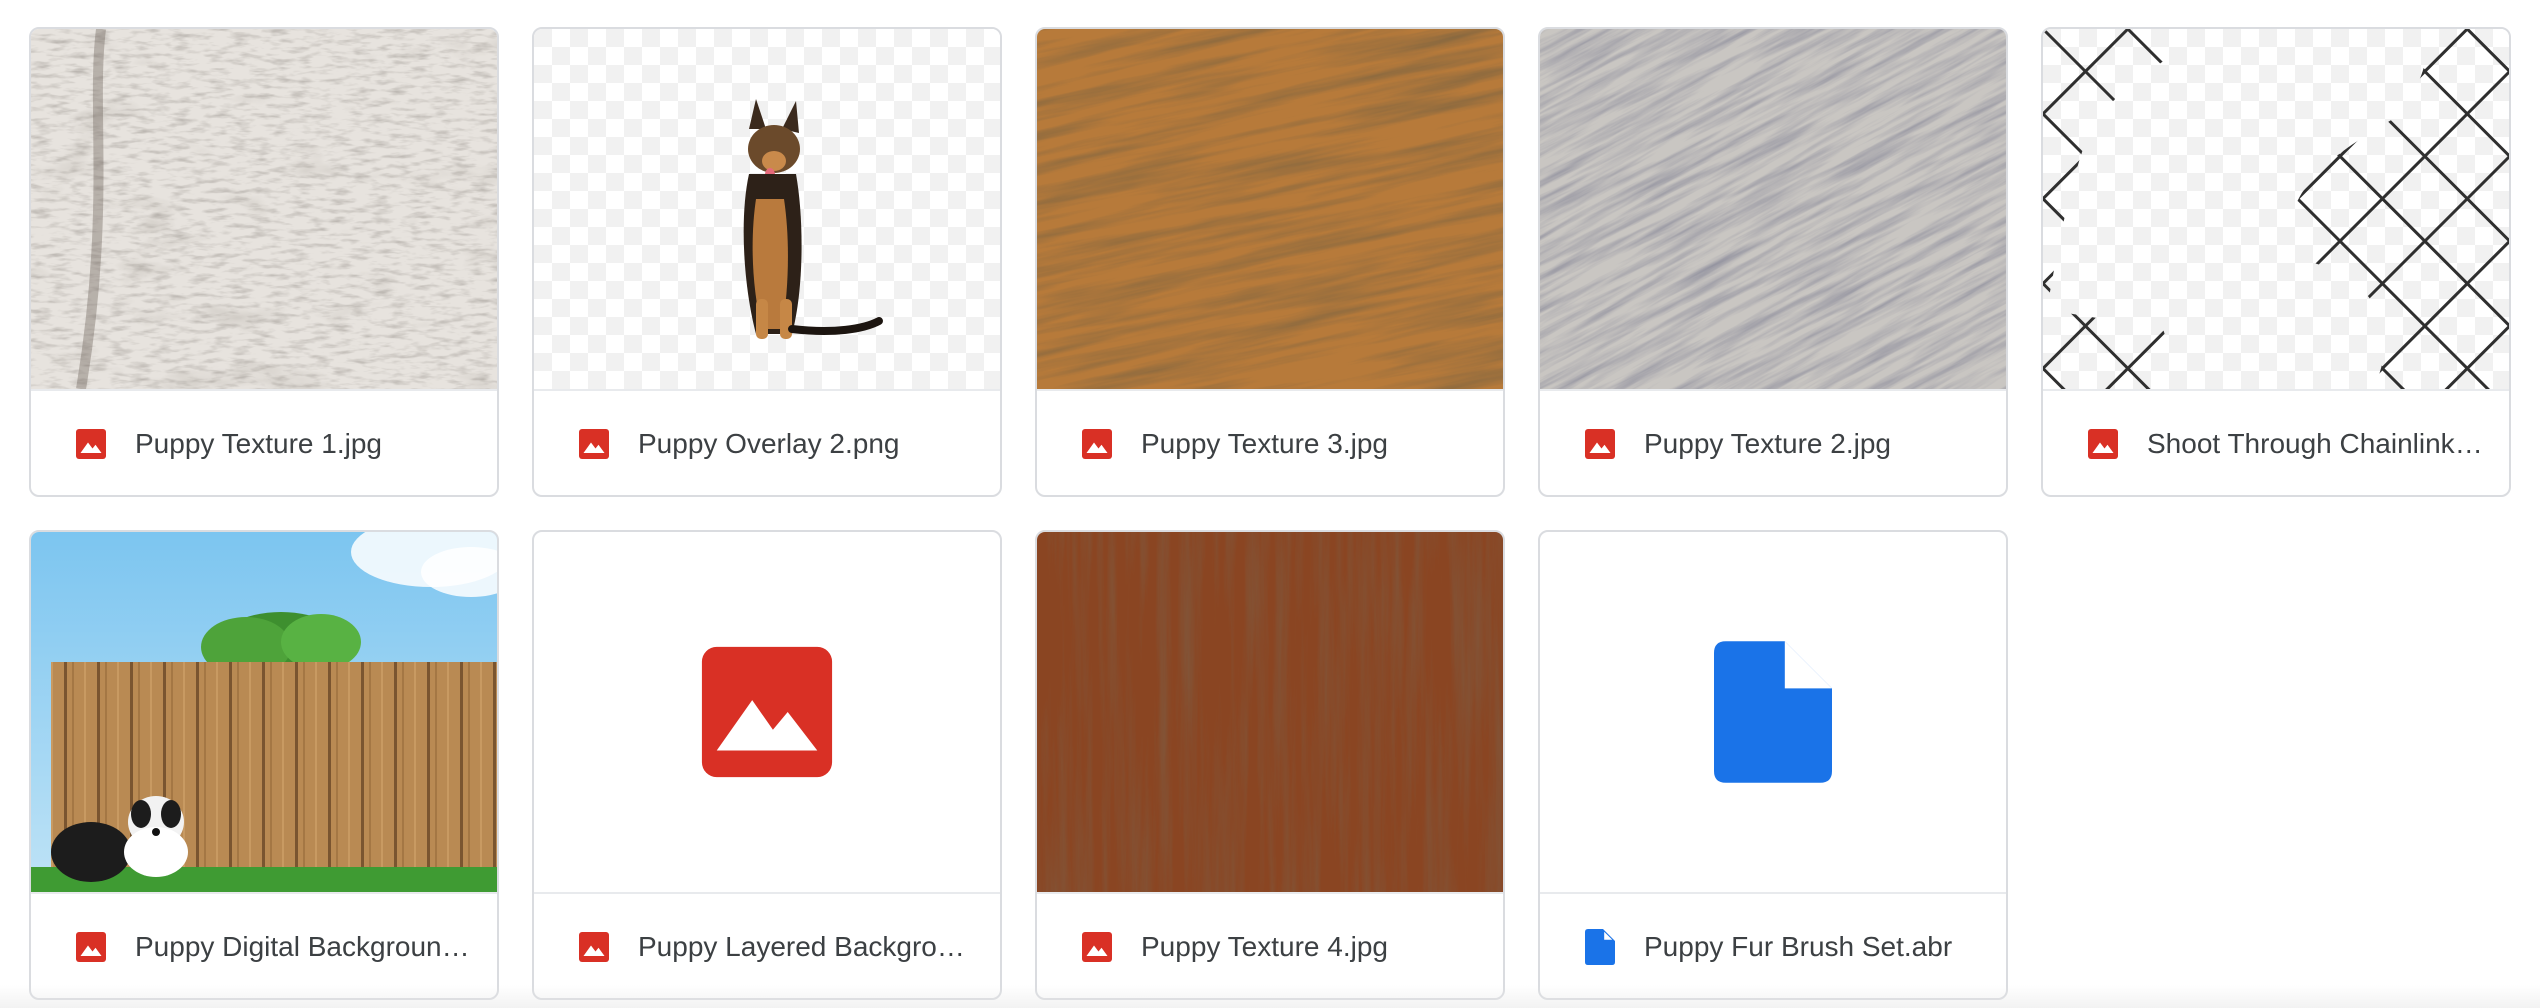 The image size is (2540, 1008). I want to click on file-card: Puppy Digital Background.jpg, so click(264, 765).